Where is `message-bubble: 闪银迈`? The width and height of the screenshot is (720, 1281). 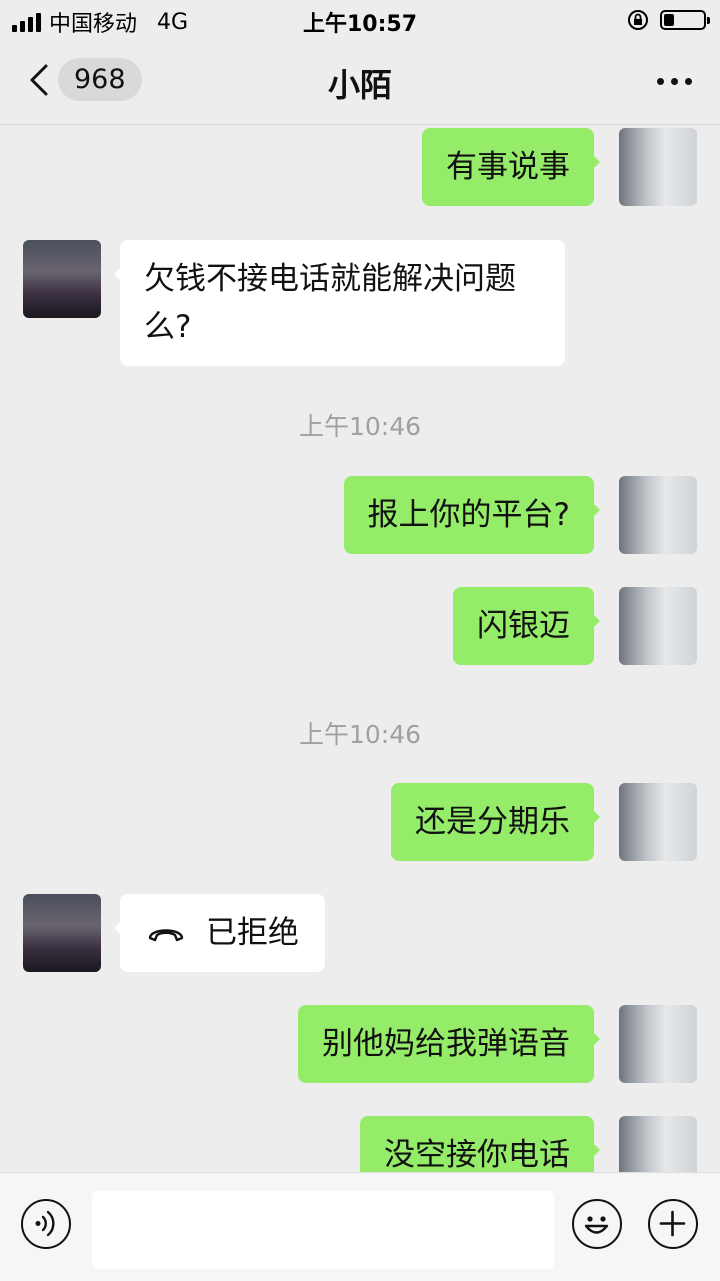 message-bubble: 闪银迈 is located at coordinates (526, 626).